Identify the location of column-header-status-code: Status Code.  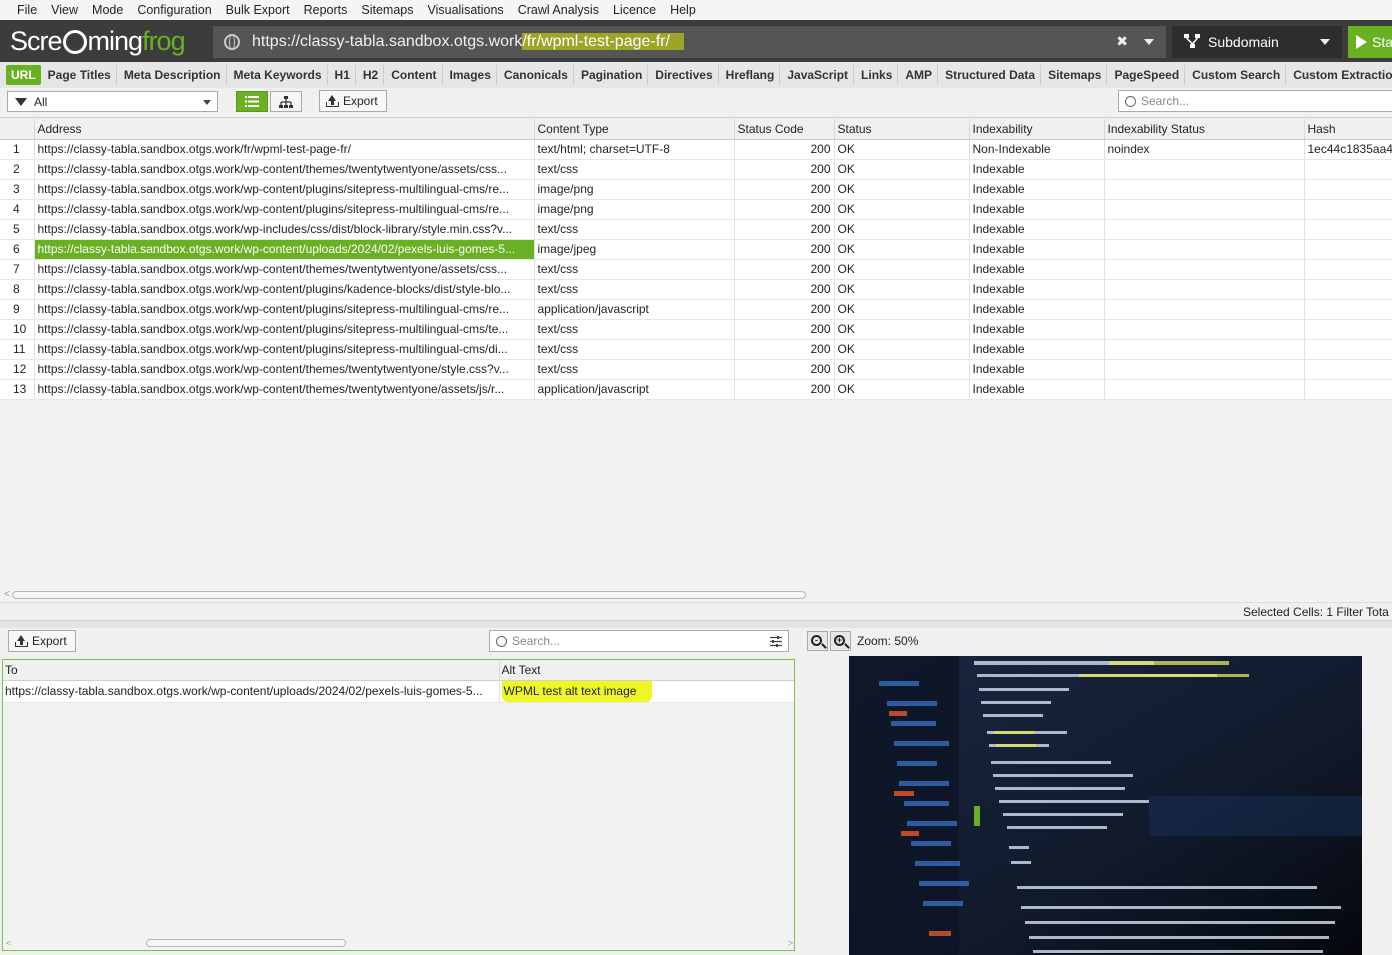
(784, 129).